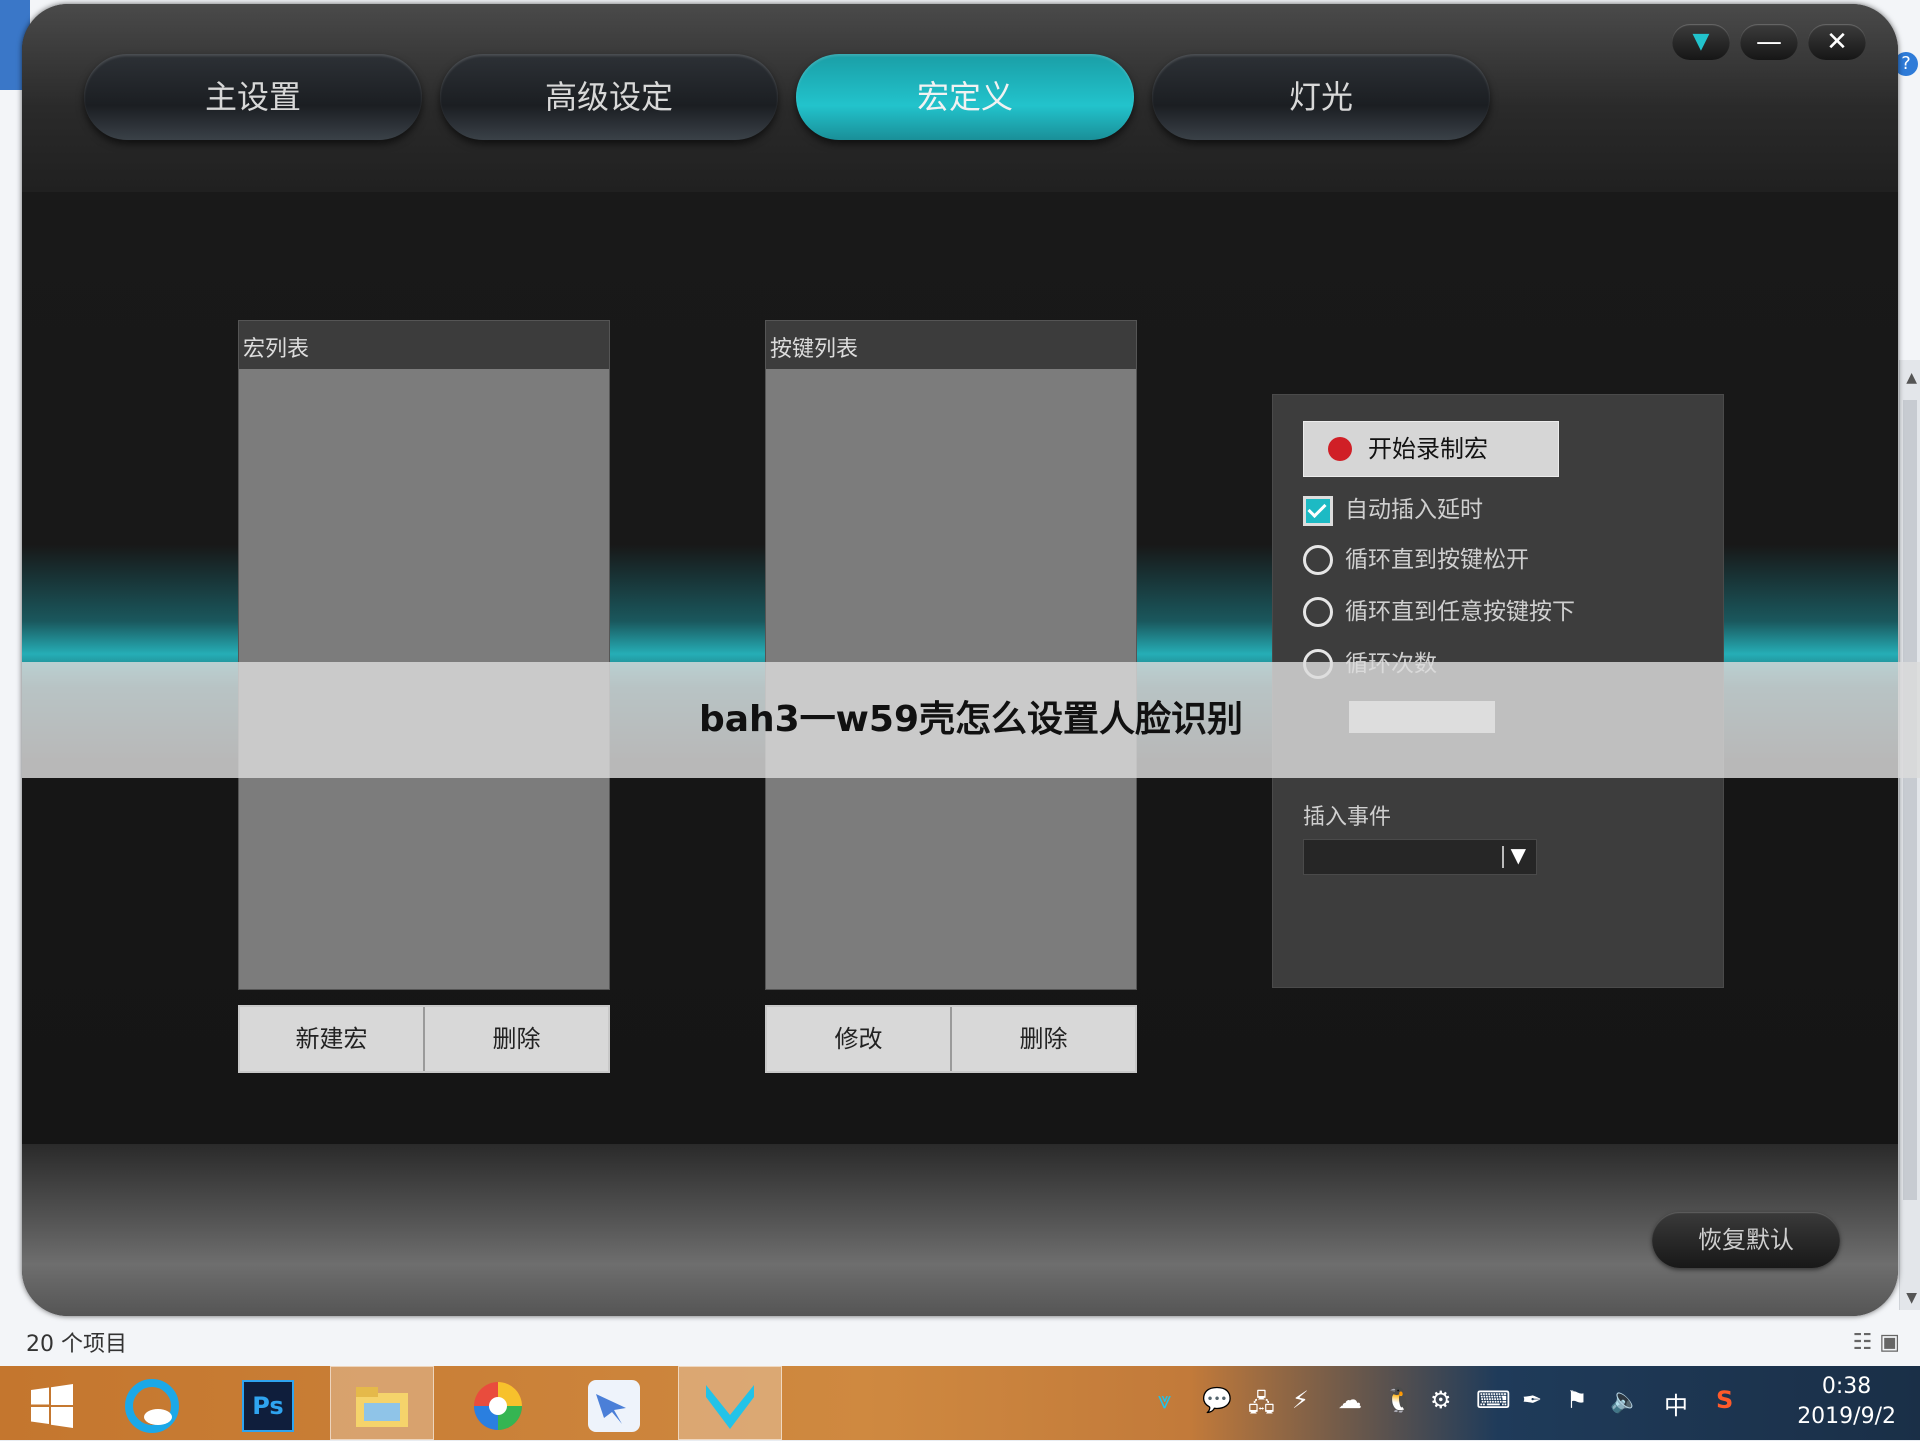 This screenshot has height=1441, width=1920. I want to click on wechat-icon: 💬, so click(1217, 1403).